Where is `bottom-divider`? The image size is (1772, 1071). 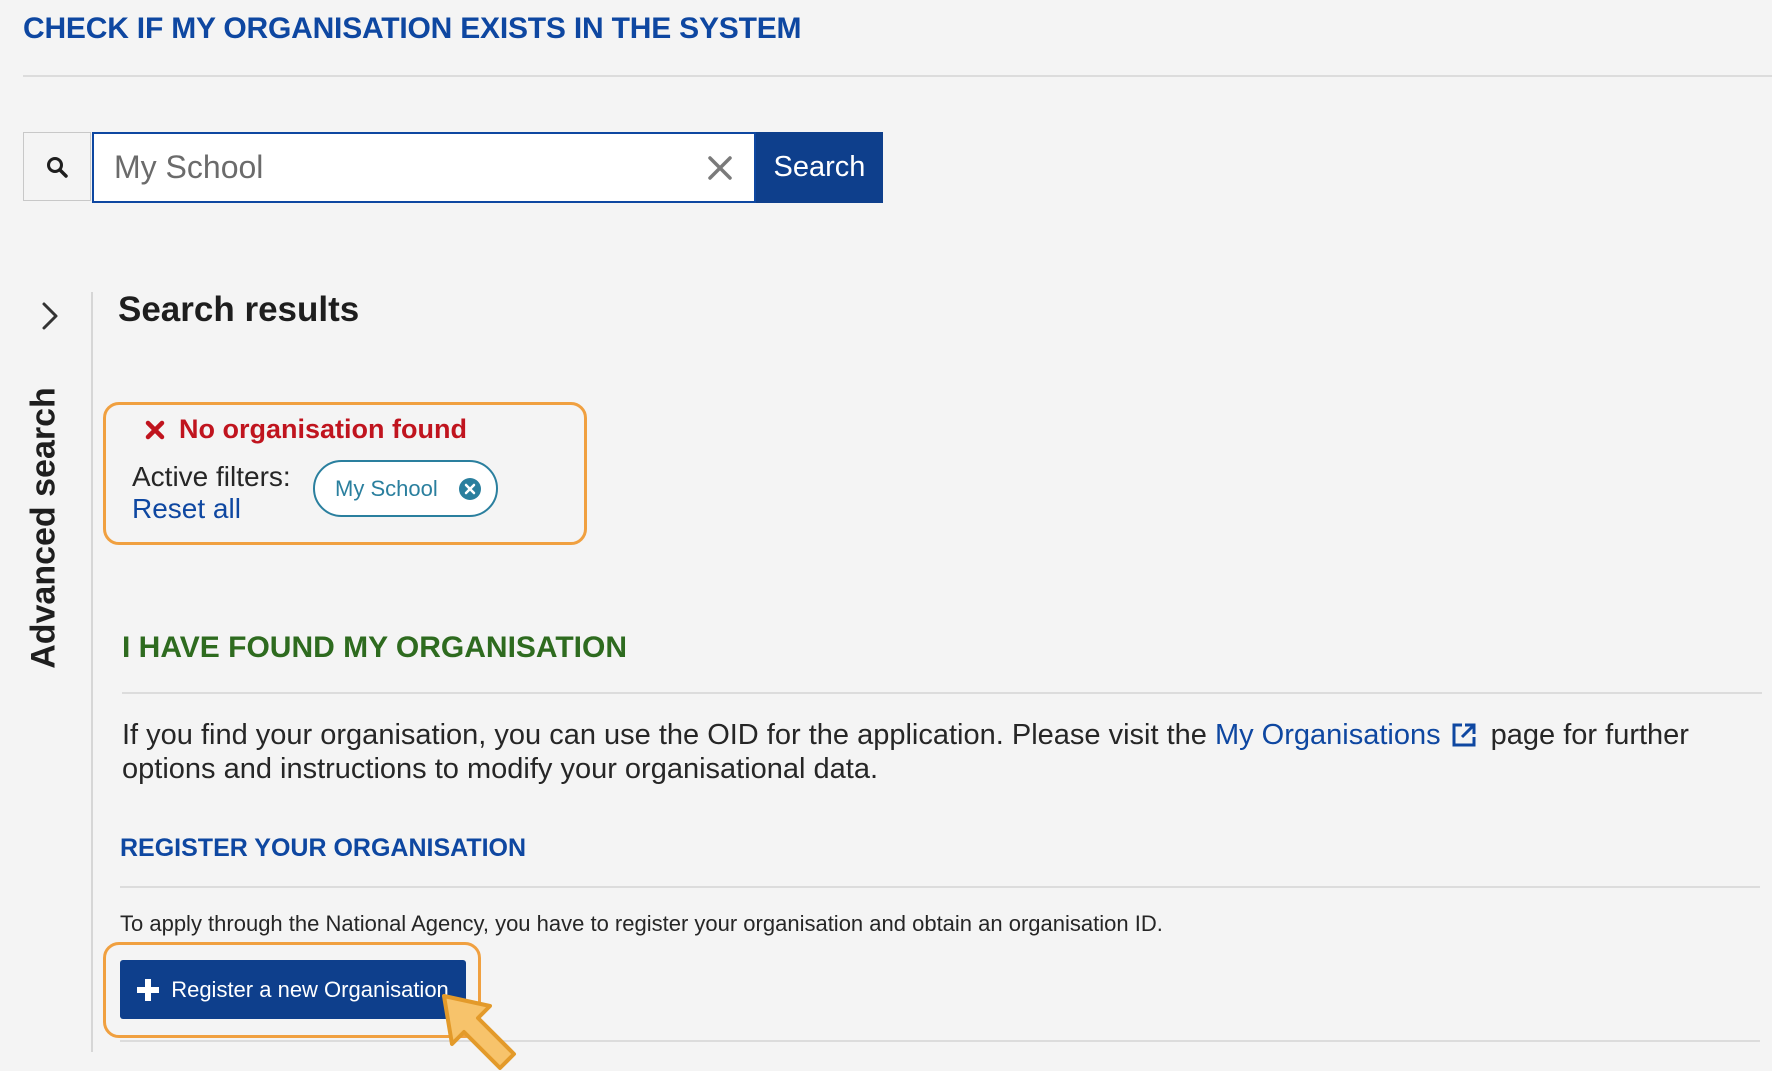
bottom-divider is located at coordinates (940, 1041).